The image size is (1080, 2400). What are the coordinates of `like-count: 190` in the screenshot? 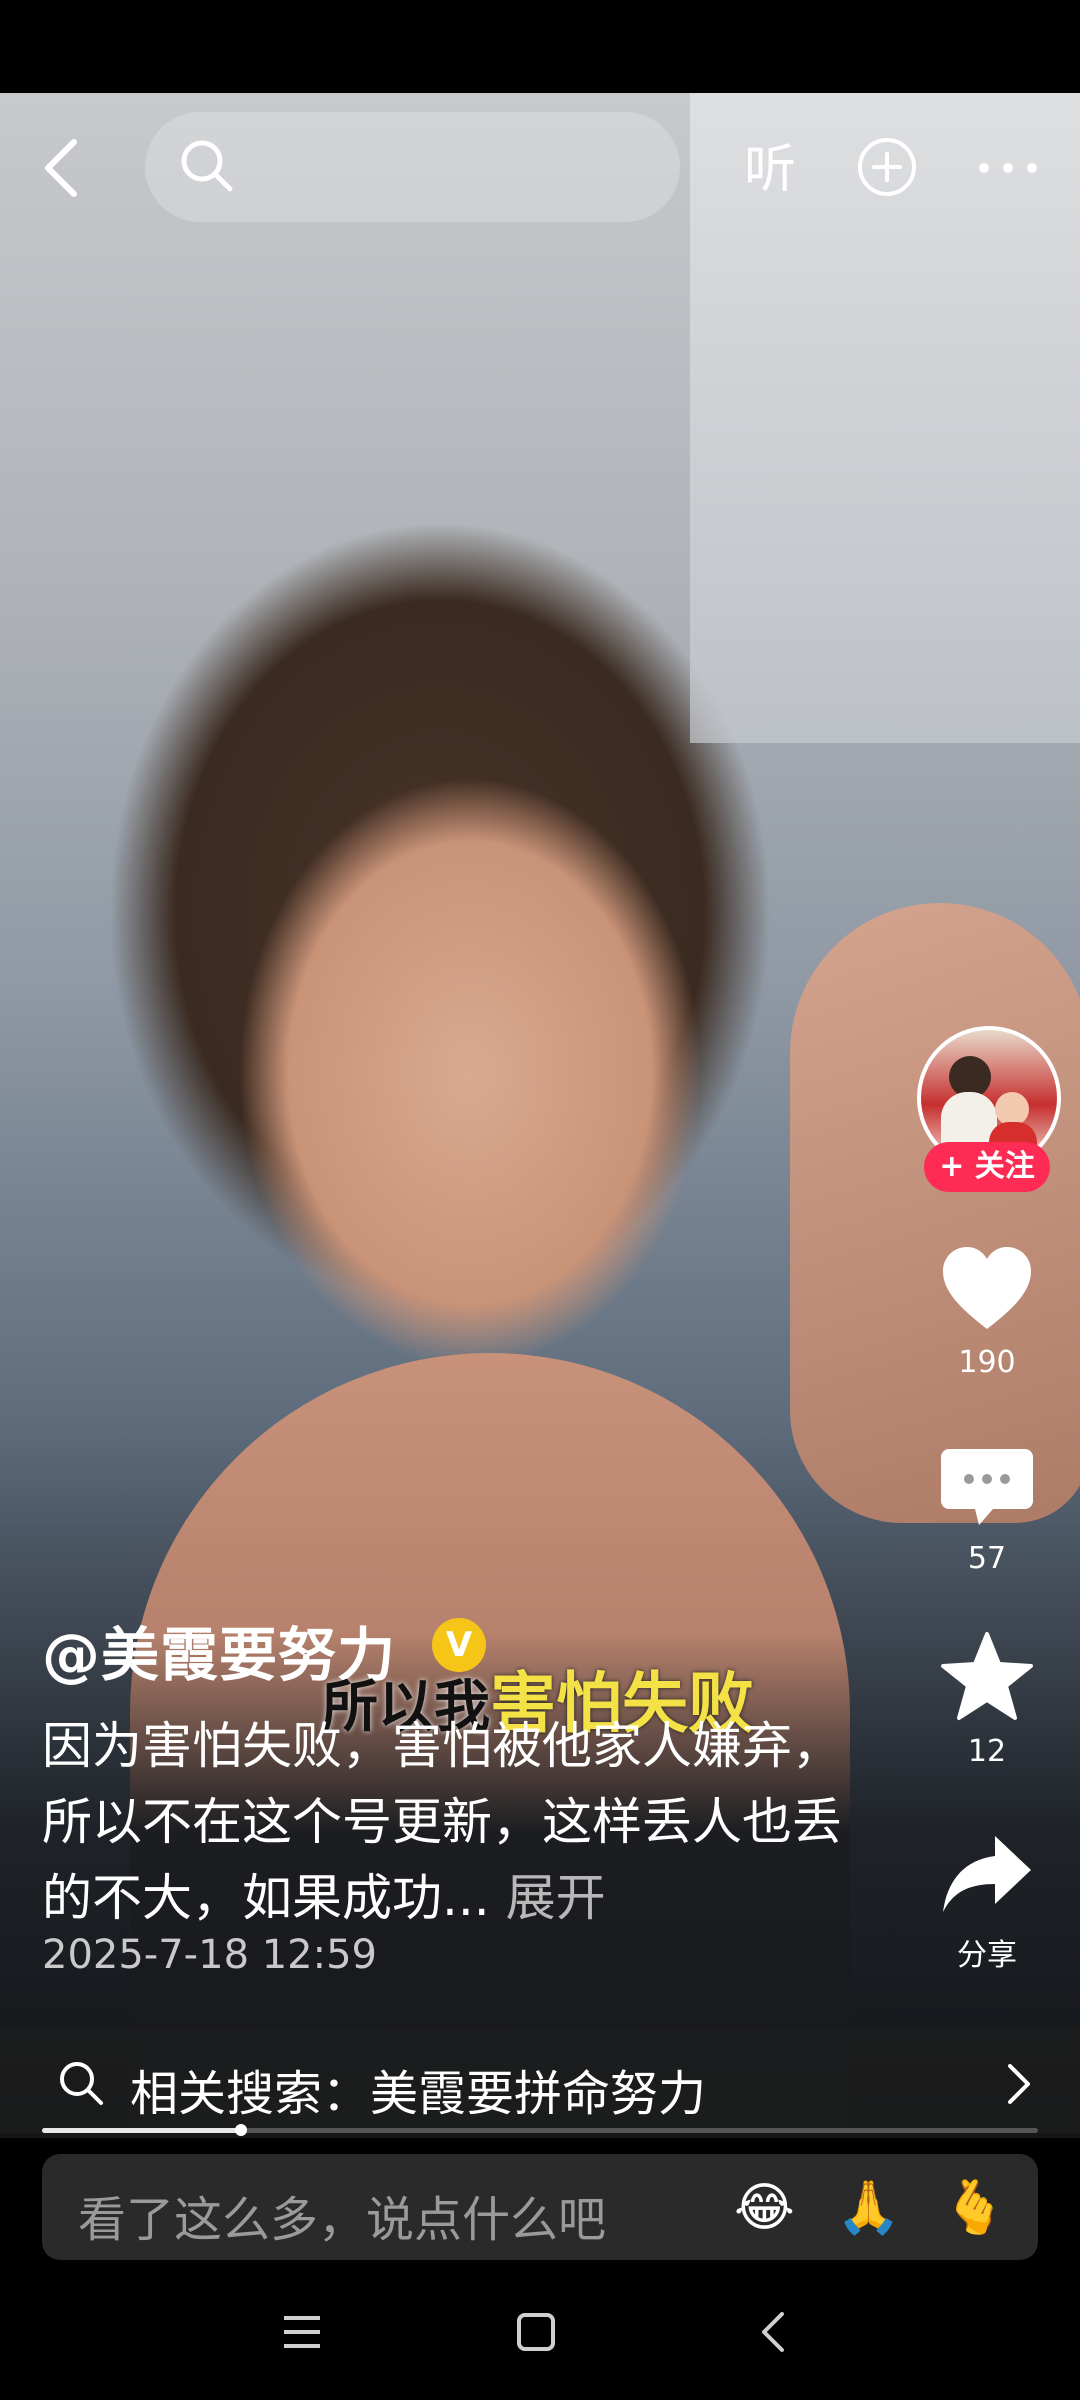 It's located at (987, 1362).